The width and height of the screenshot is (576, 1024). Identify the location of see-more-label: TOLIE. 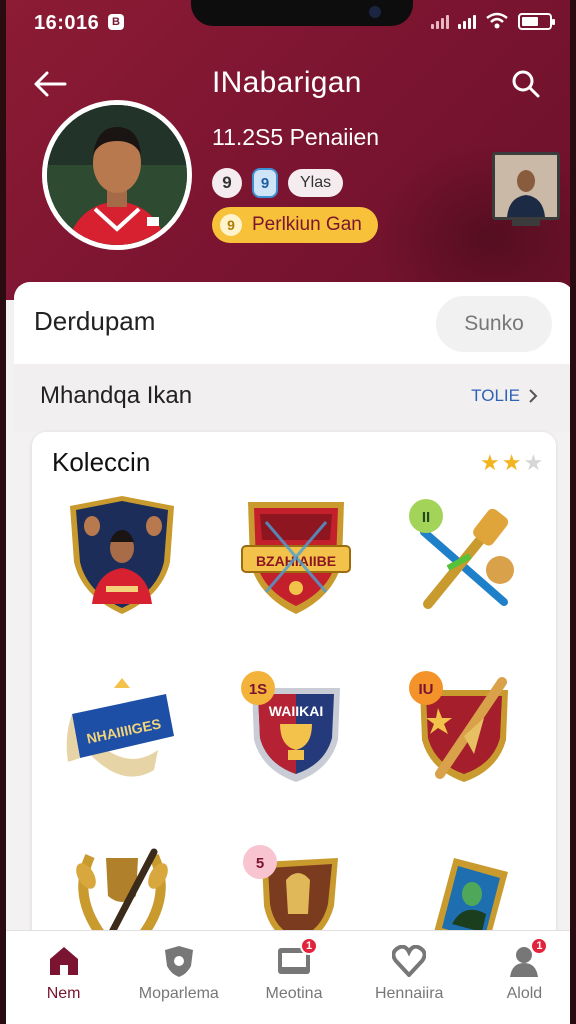
(495, 395).